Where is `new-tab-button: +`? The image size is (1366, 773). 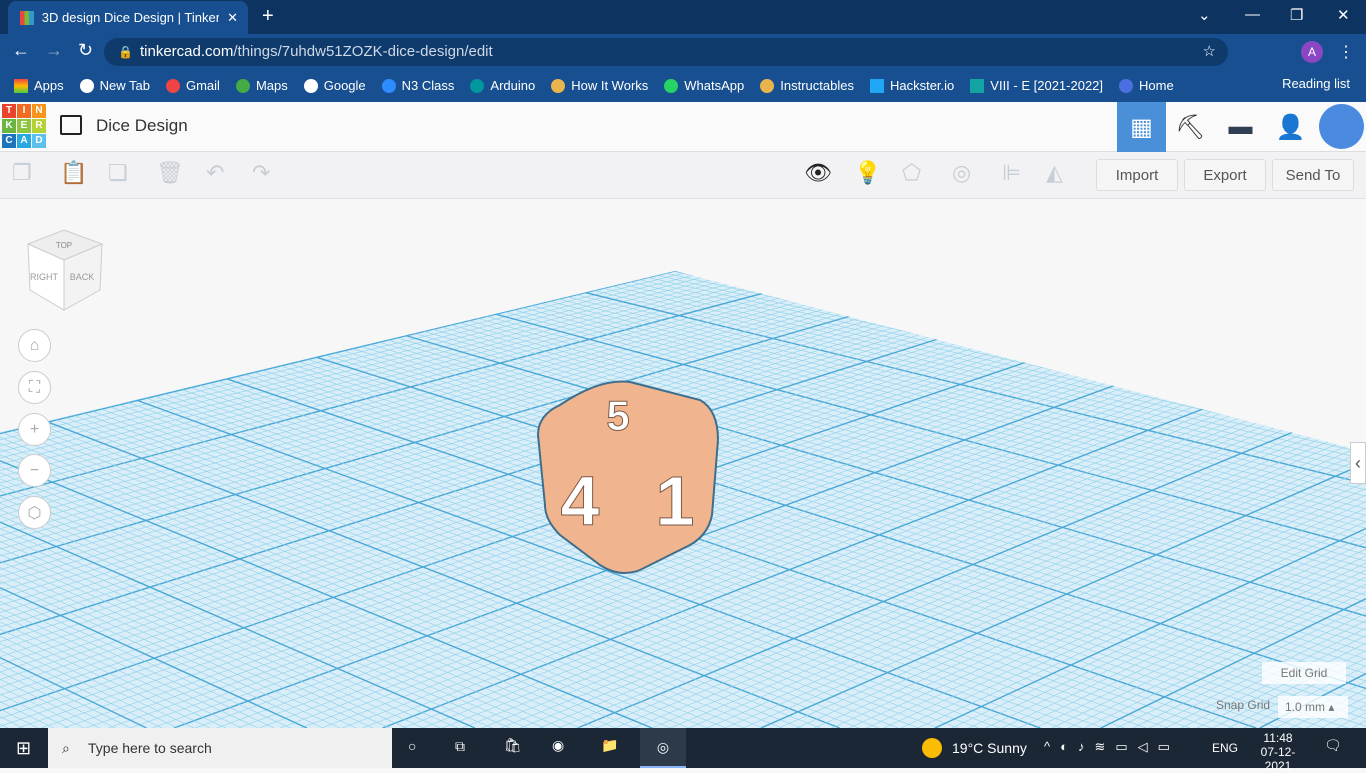
new-tab-button: + is located at coordinates (268, 16).